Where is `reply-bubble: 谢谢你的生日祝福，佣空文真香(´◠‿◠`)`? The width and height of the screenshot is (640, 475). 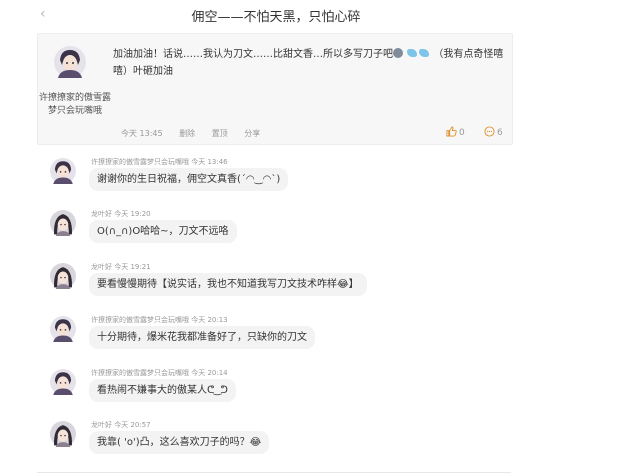 reply-bubble: 谢谢你的生日祝福，佣空文真香(´◠‿◠`) is located at coordinates (189, 179).